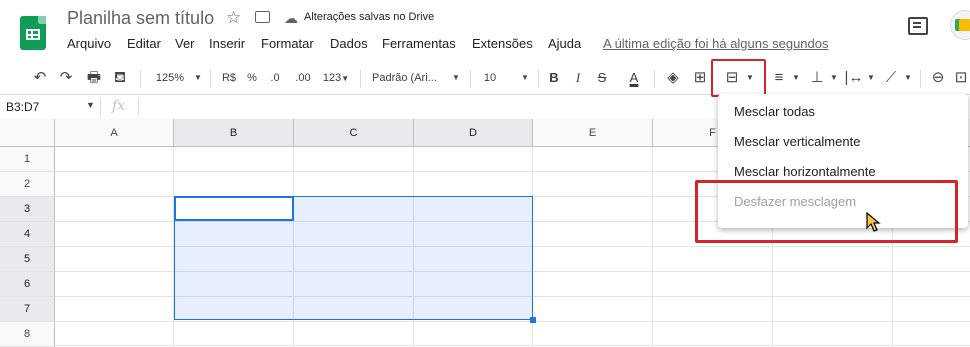 The width and height of the screenshot is (970, 347). Describe the element at coordinates (114, 133) in the screenshot. I see `column-header-a: A` at that location.